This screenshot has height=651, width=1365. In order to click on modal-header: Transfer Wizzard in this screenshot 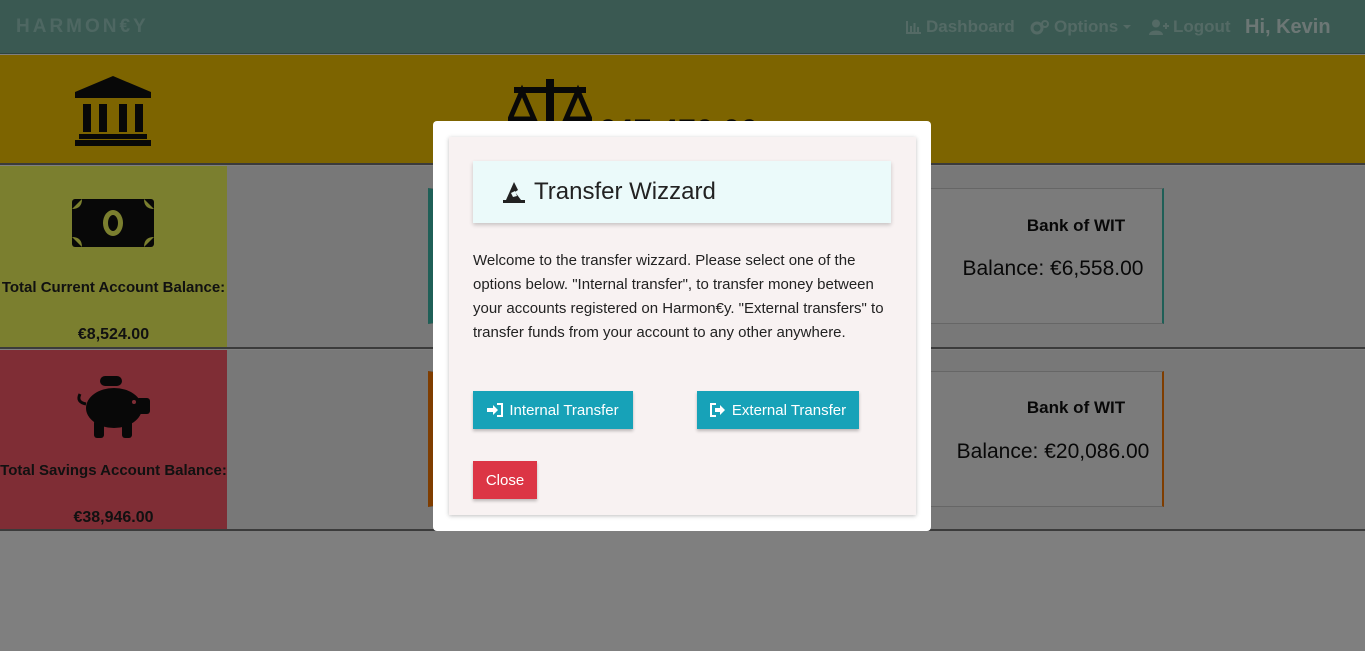, I will do `click(682, 192)`.